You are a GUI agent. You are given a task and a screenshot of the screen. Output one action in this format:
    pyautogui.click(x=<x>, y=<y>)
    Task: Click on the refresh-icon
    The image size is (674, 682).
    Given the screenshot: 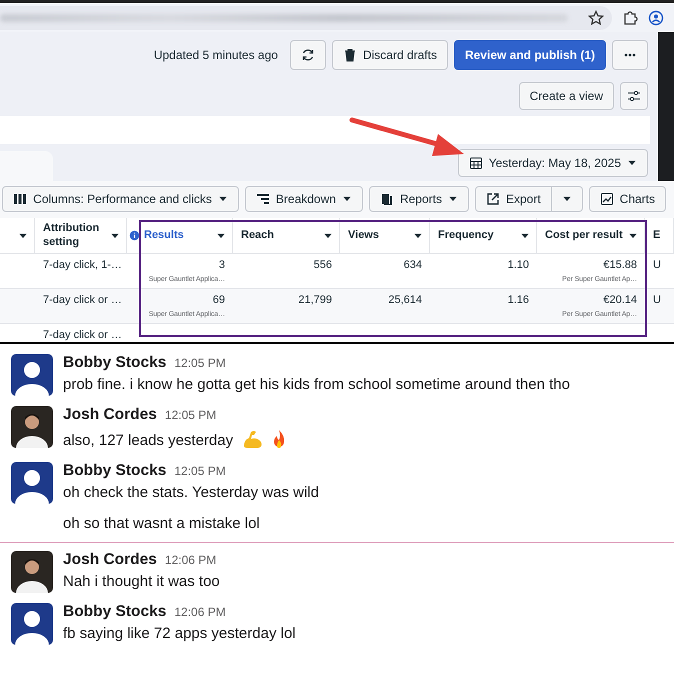 What is the action you would take?
    pyautogui.click(x=307, y=55)
    